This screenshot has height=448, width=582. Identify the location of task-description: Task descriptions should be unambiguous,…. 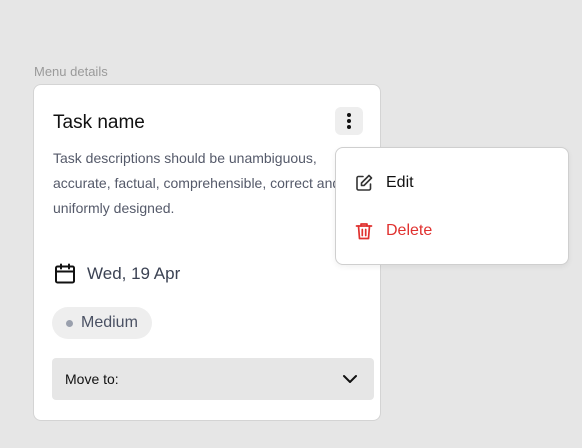
(197, 183).